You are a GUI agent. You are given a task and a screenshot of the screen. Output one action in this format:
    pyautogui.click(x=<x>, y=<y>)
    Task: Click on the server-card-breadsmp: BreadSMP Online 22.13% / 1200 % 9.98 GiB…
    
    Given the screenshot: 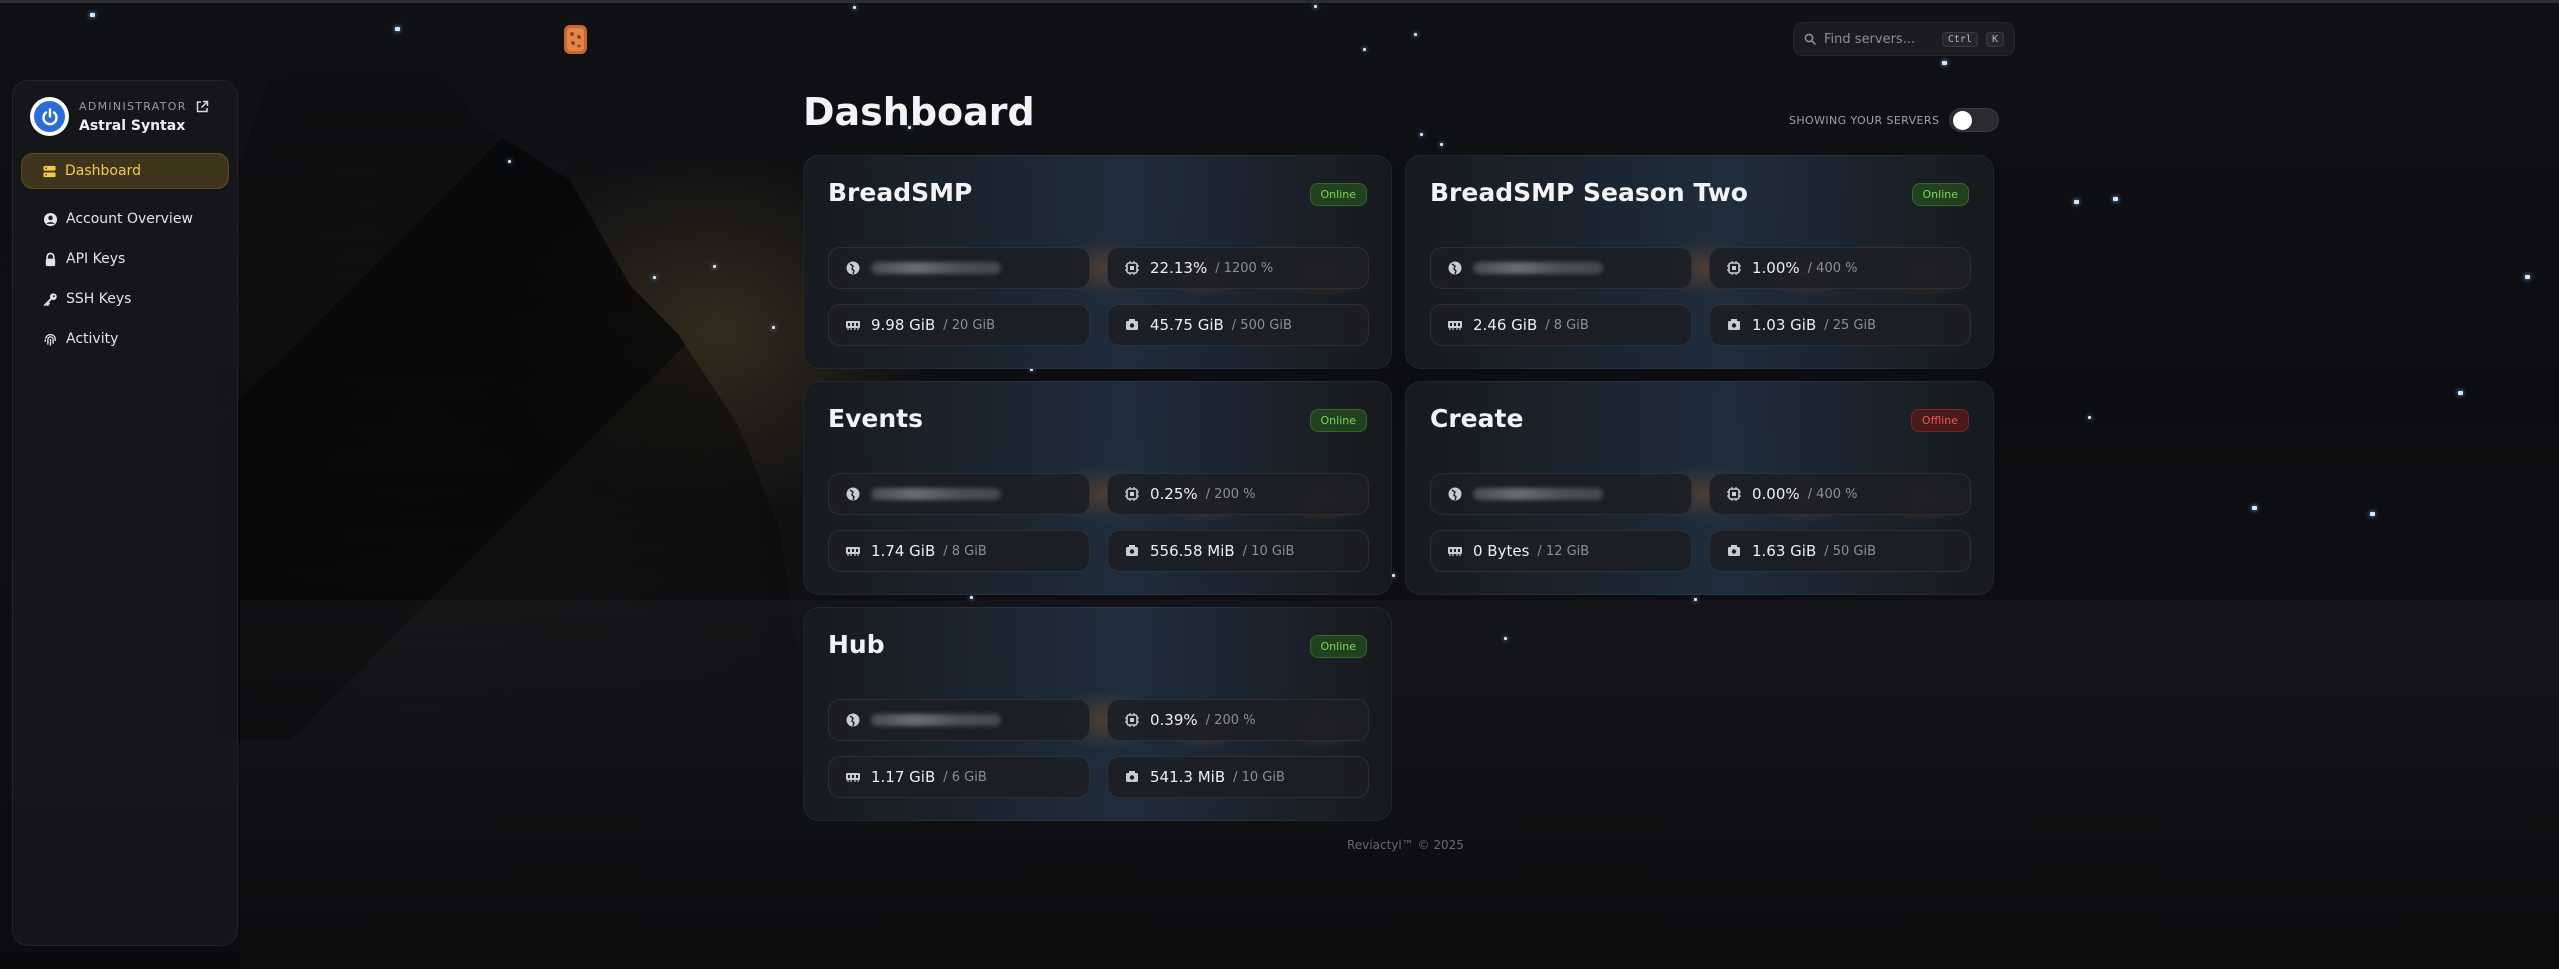 What is the action you would take?
    pyautogui.click(x=1097, y=262)
    